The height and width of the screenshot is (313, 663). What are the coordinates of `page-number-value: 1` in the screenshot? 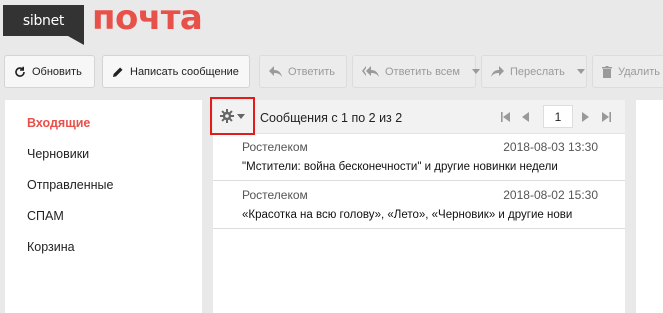 It's located at (558, 116).